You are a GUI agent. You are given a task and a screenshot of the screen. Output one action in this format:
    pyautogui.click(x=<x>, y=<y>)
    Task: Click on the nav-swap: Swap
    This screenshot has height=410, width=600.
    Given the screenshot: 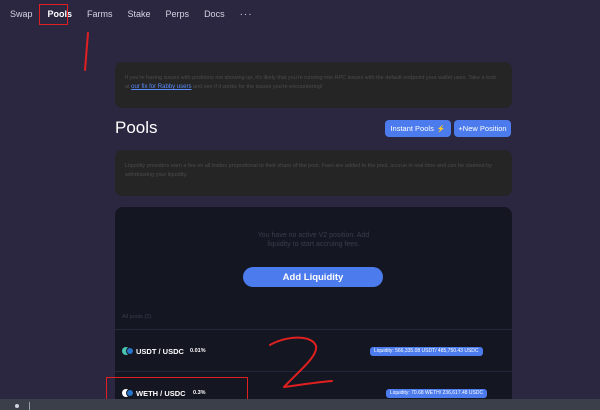 What is the action you would take?
    pyautogui.click(x=21, y=14)
    